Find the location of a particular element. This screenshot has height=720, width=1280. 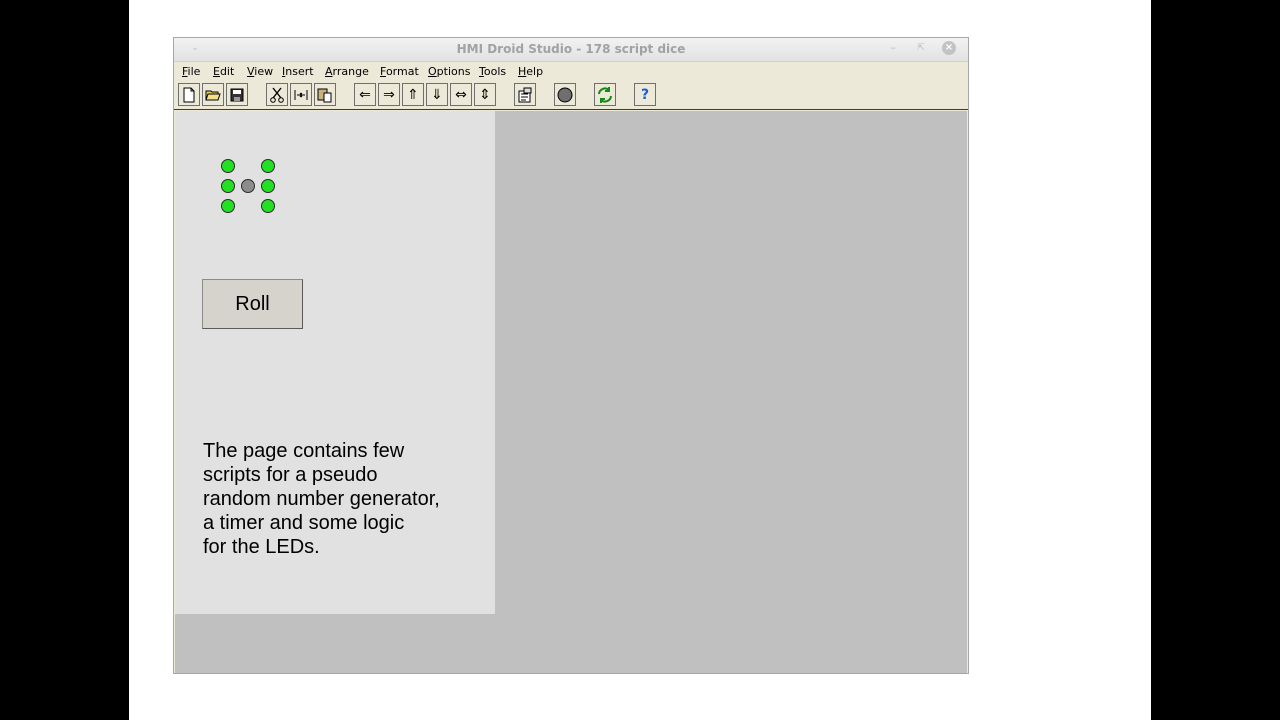

arrow-vertical-icon: ⇕ is located at coordinates (485, 94).